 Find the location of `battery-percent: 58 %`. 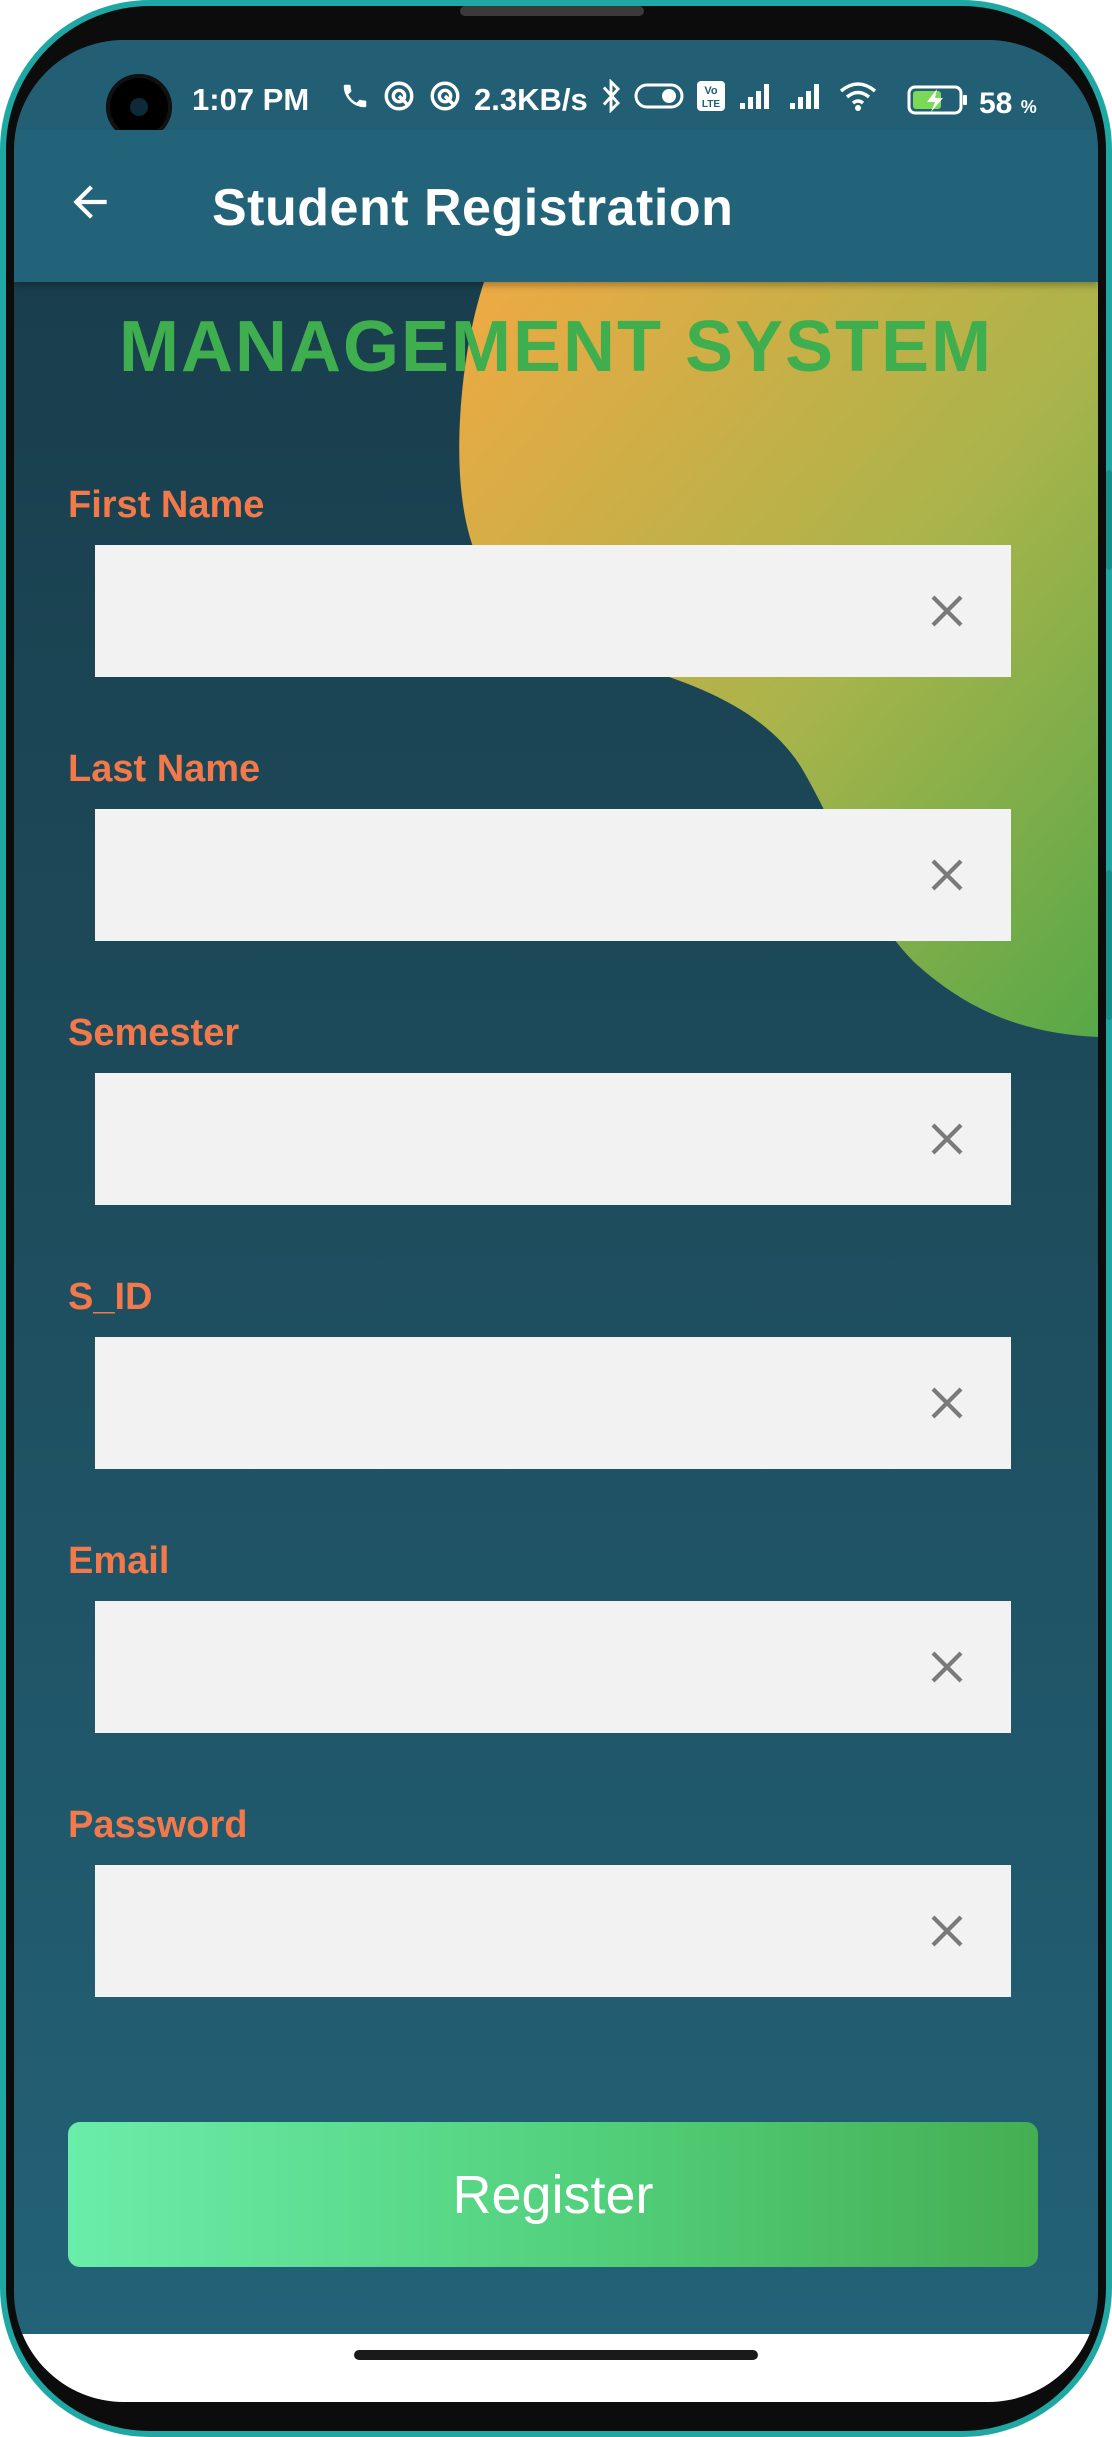

battery-percent: 58 % is located at coordinates (1008, 103).